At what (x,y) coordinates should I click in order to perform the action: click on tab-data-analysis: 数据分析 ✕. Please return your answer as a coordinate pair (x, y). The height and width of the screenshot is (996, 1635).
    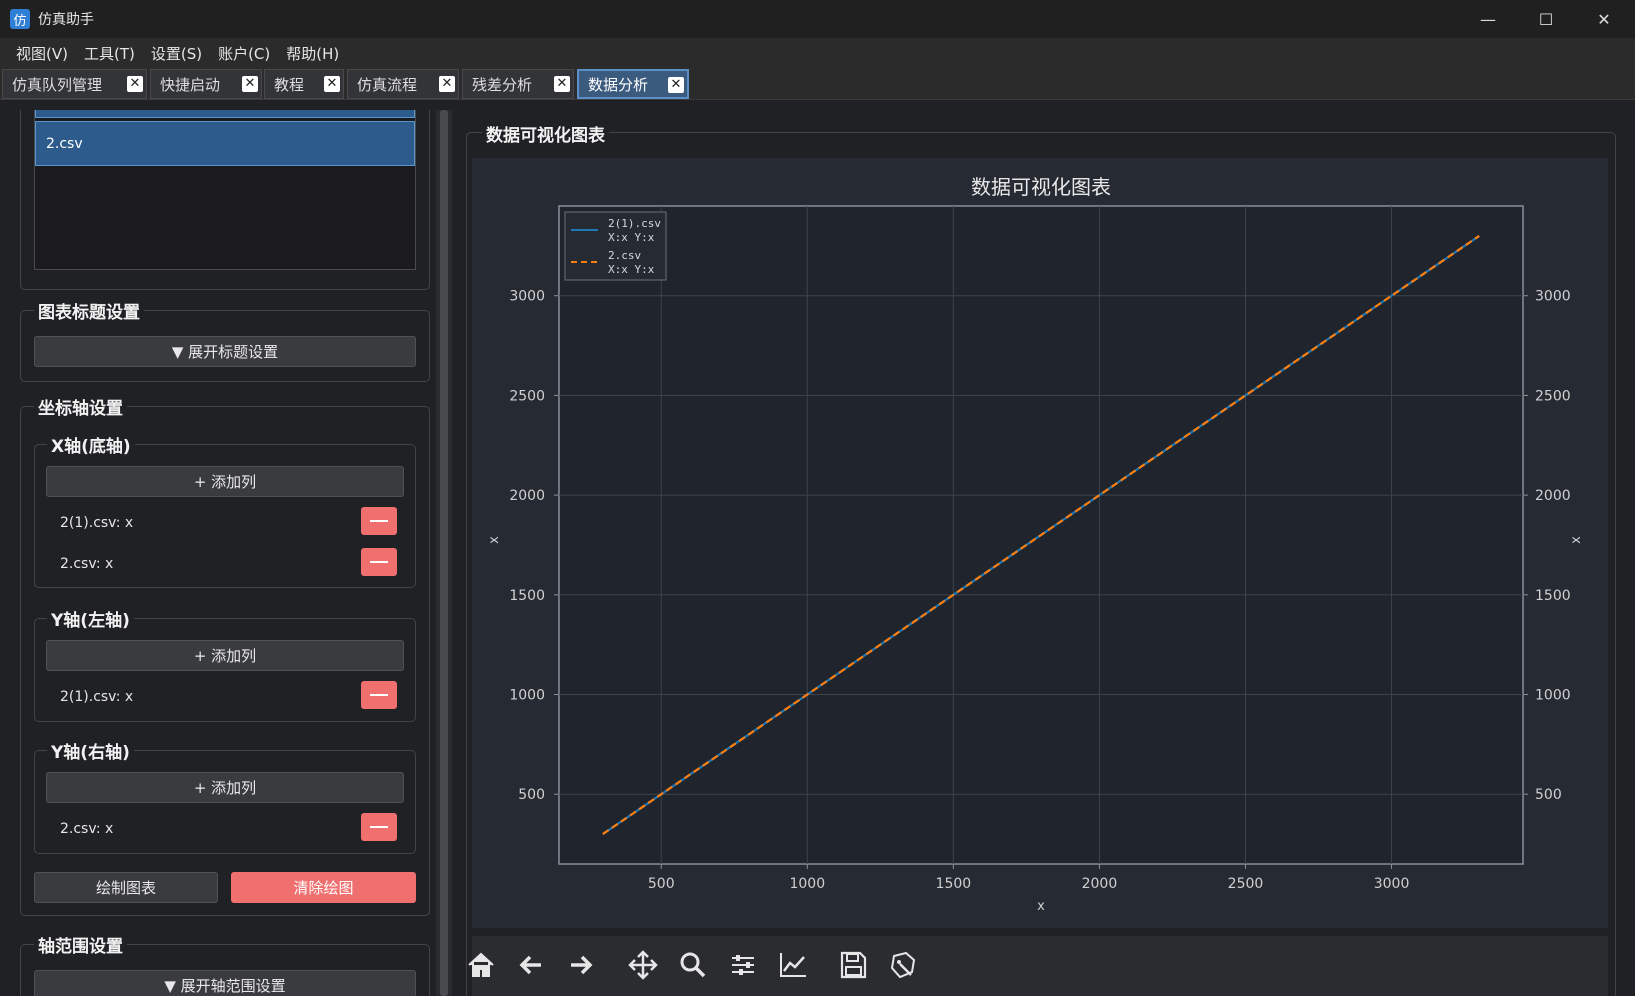
    Looking at the image, I should click on (633, 84).